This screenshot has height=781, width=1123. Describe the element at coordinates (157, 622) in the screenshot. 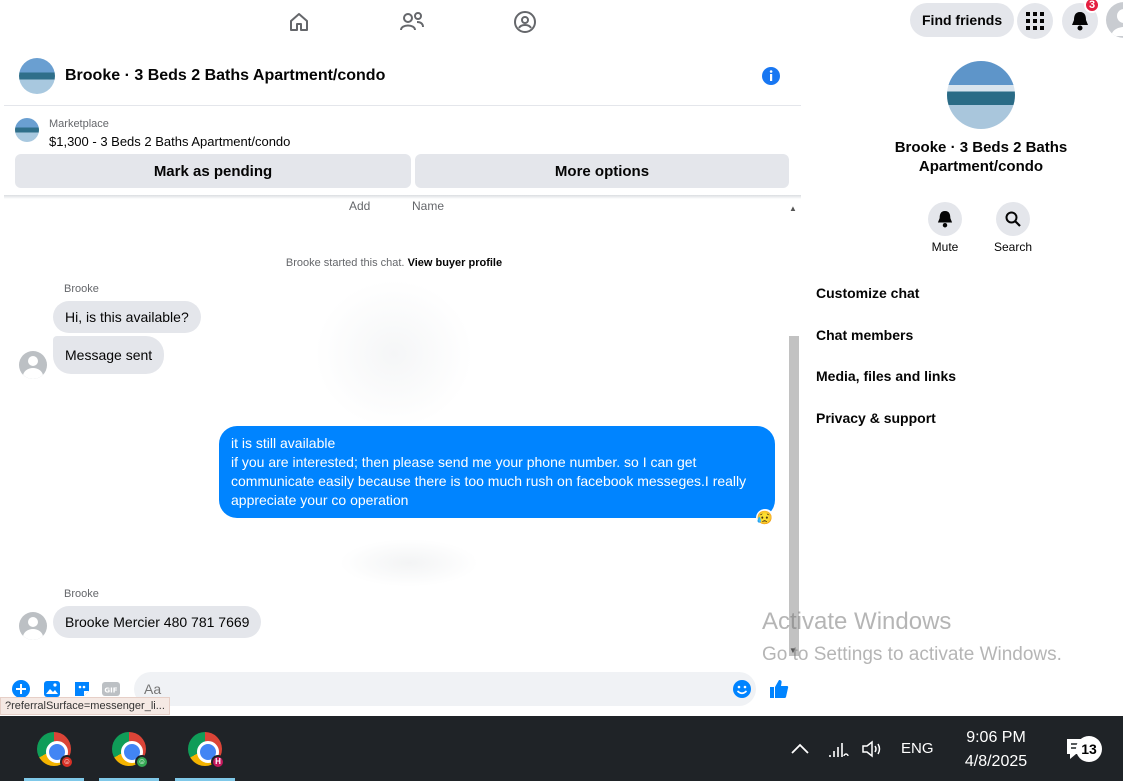

I see `incoming-message: Brooke Mercier 480 781 7669` at that location.